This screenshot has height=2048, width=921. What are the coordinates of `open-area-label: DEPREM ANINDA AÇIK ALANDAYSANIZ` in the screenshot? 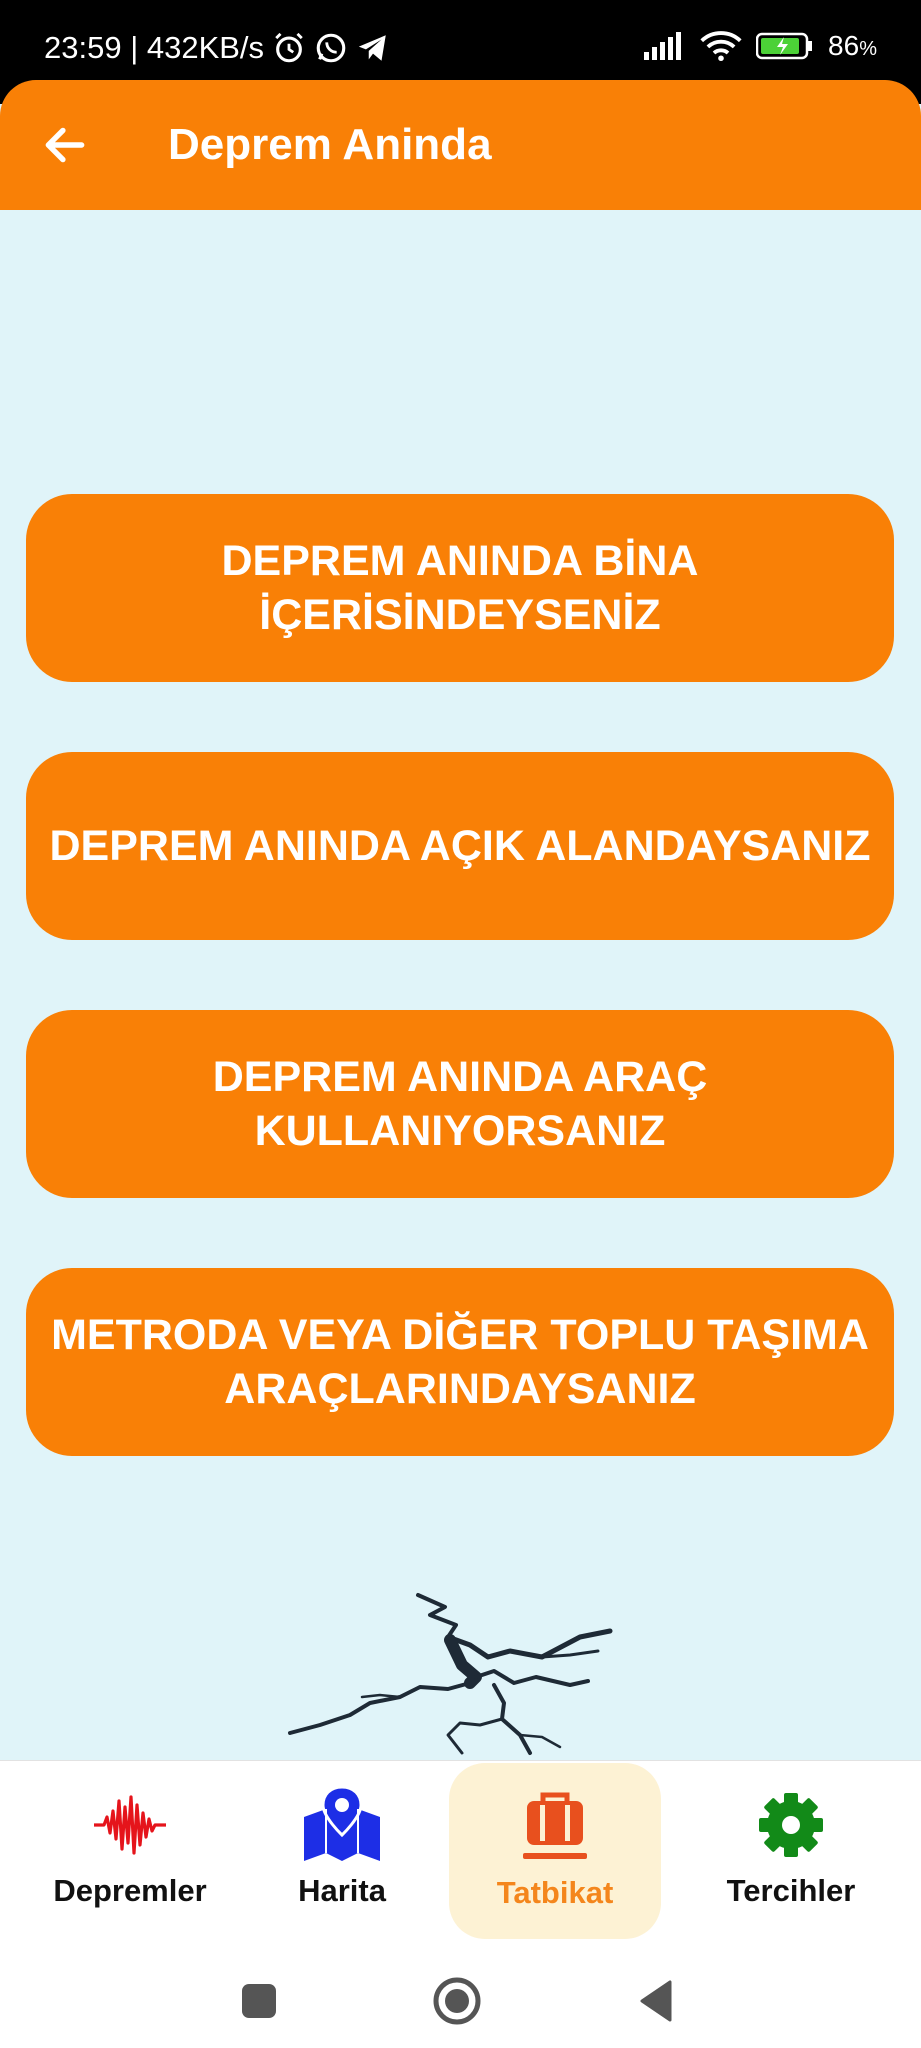 It's located at (460, 846).